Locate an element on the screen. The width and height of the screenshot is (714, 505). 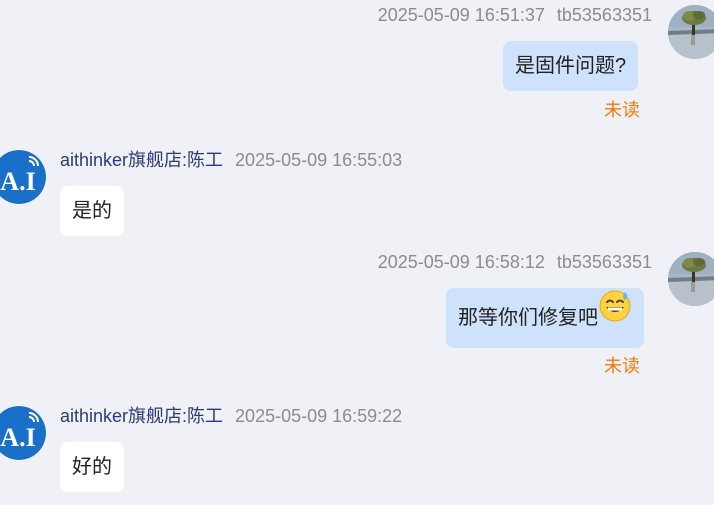
message-bubble: 那等你们修复吧 is located at coordinates (545, 318).